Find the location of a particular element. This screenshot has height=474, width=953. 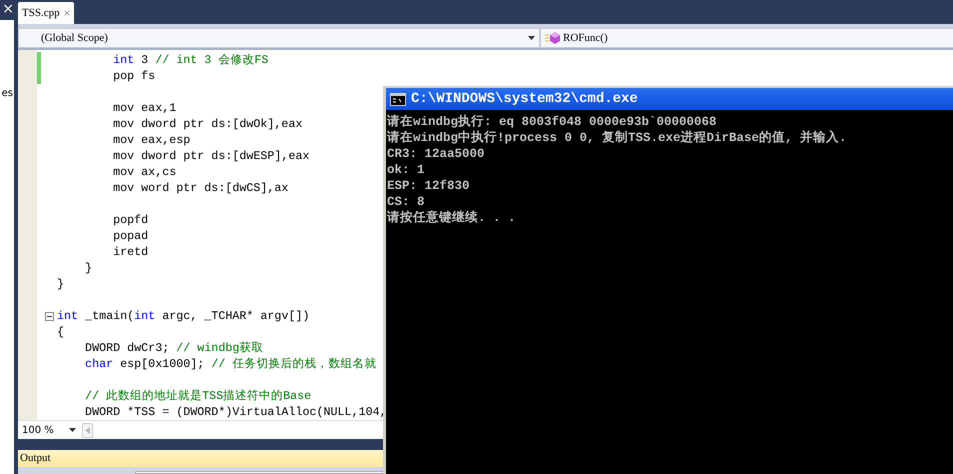

code-line: mov dword ptr ds:[dwESP],eax is located at coordinates (211, 156).